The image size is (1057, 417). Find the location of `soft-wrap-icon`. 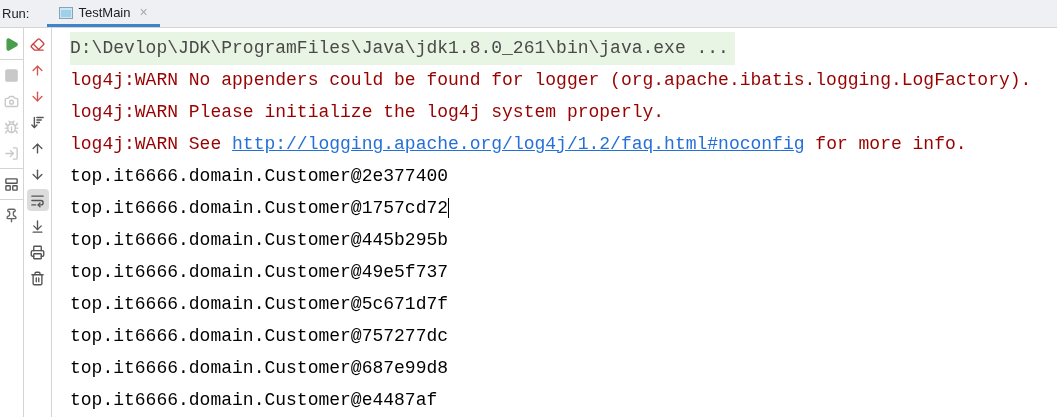

soft-wrap-icon is located at coordinates (37, 200).